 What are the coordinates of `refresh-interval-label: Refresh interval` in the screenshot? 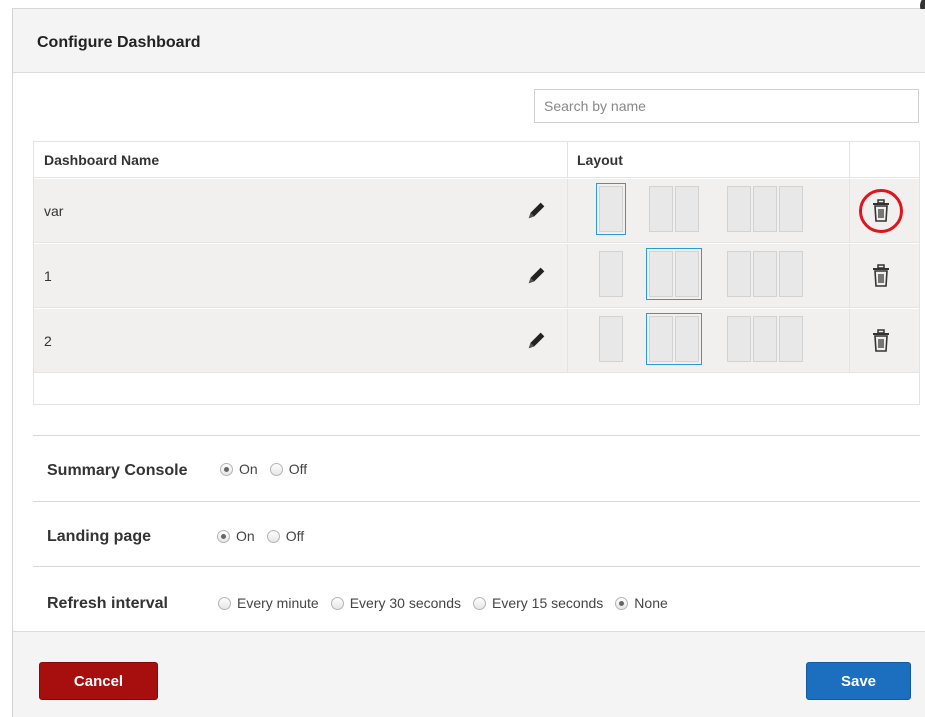 It's located at (107, 603).